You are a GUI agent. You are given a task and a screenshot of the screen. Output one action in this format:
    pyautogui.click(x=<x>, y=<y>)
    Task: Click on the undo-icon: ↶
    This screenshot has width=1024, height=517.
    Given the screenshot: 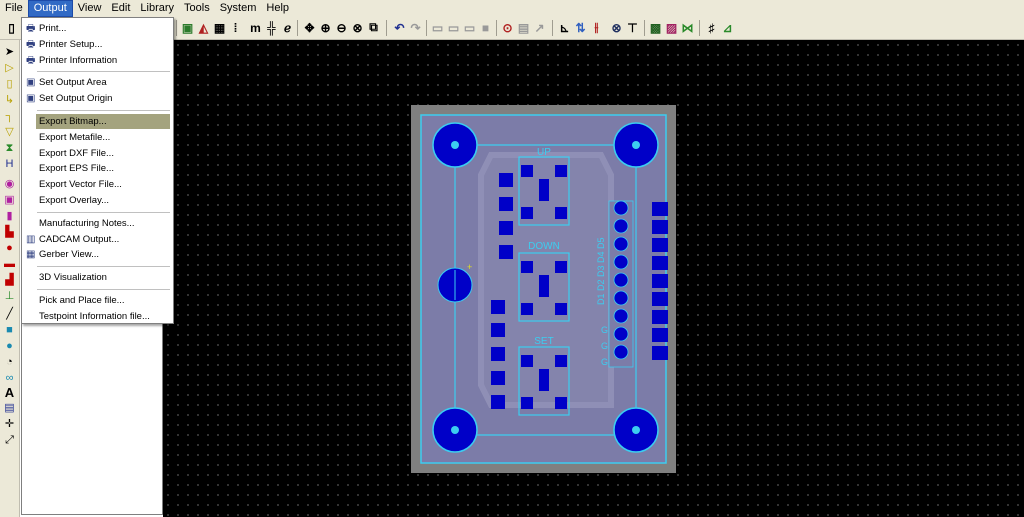 What is the action you would take?
    pyautogui.click(x=399, y=27)
    